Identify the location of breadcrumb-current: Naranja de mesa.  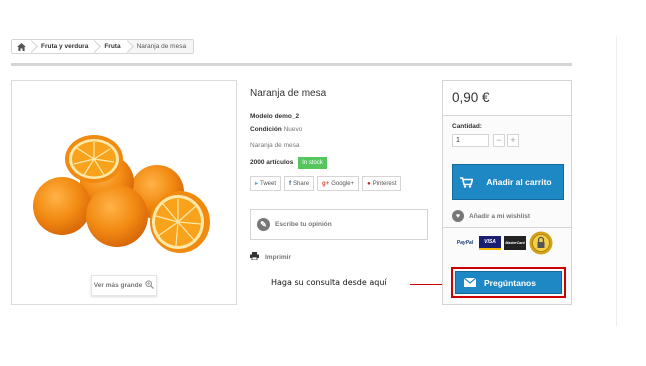
(160, 46).